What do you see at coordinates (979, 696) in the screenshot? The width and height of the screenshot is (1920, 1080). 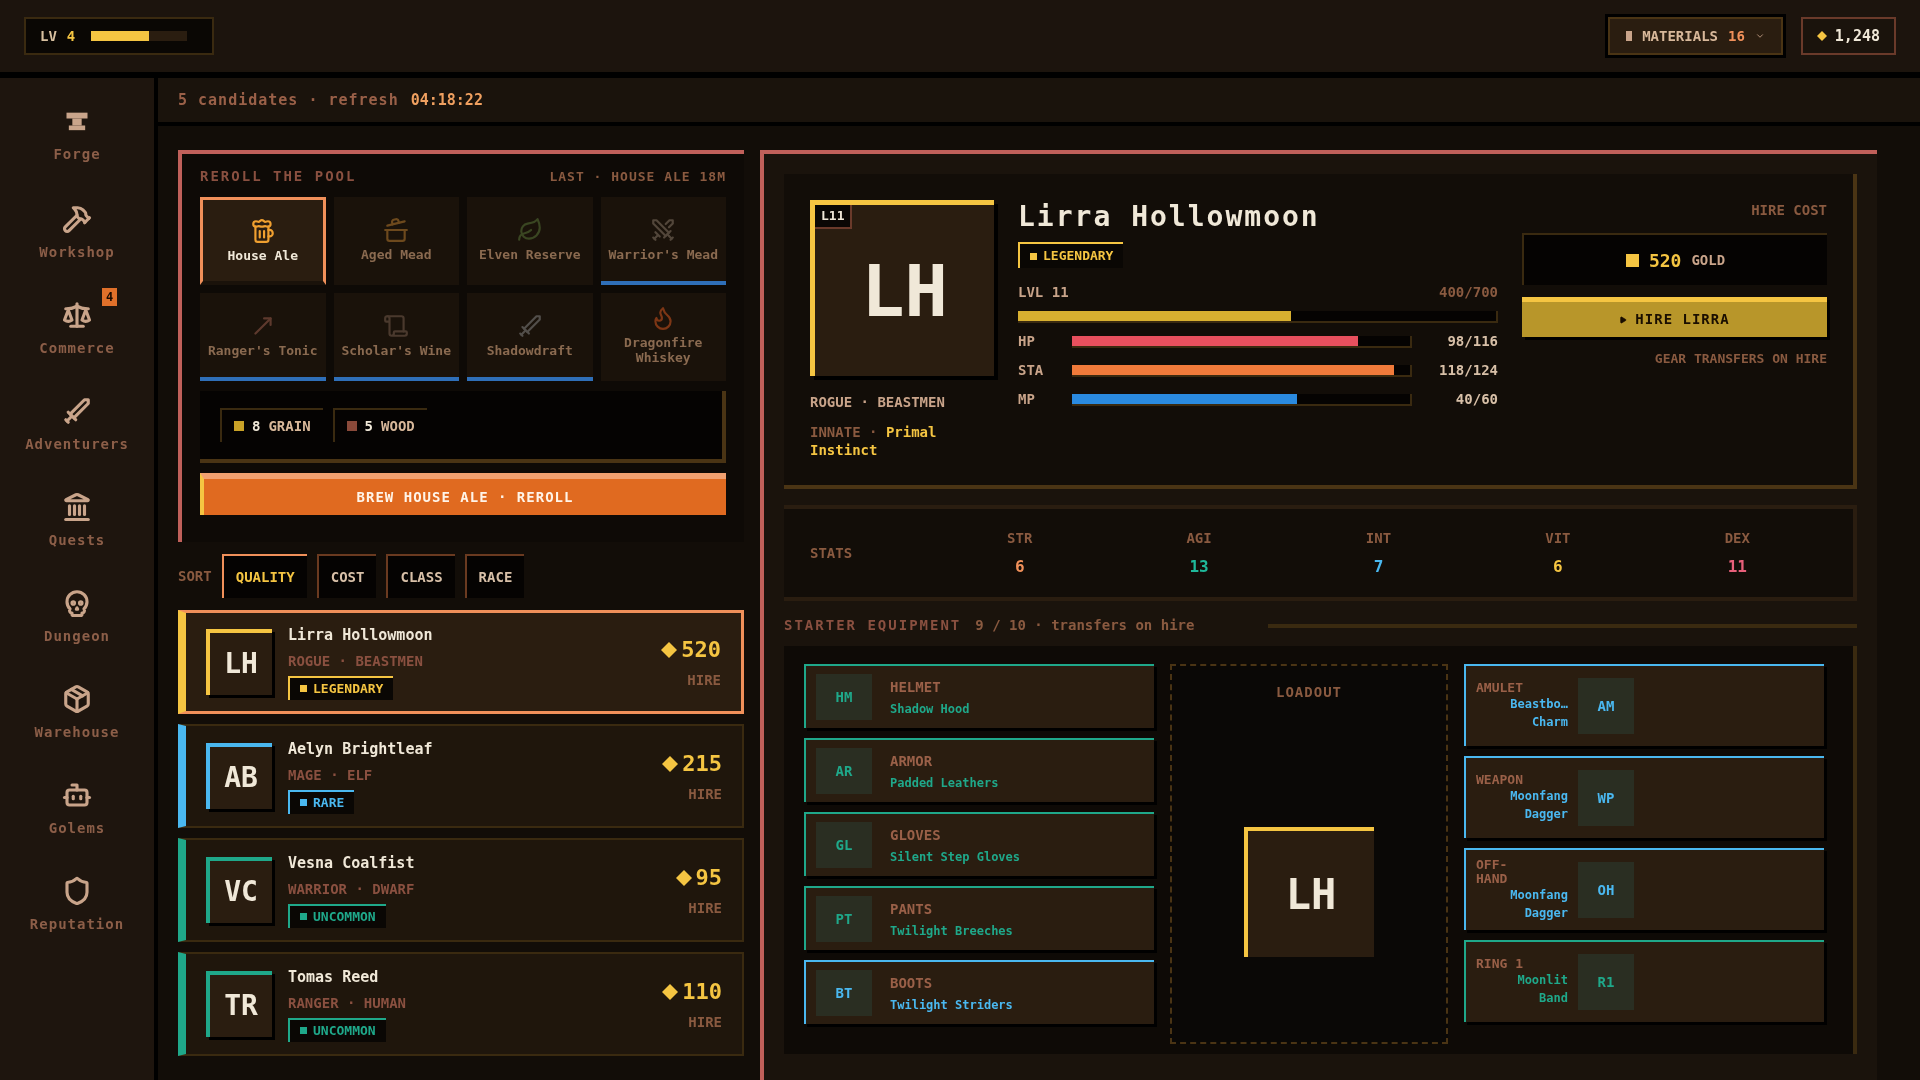 I see `equipment-slot: HM HELMET Shadow Hood` at bounding box center [979, 696].